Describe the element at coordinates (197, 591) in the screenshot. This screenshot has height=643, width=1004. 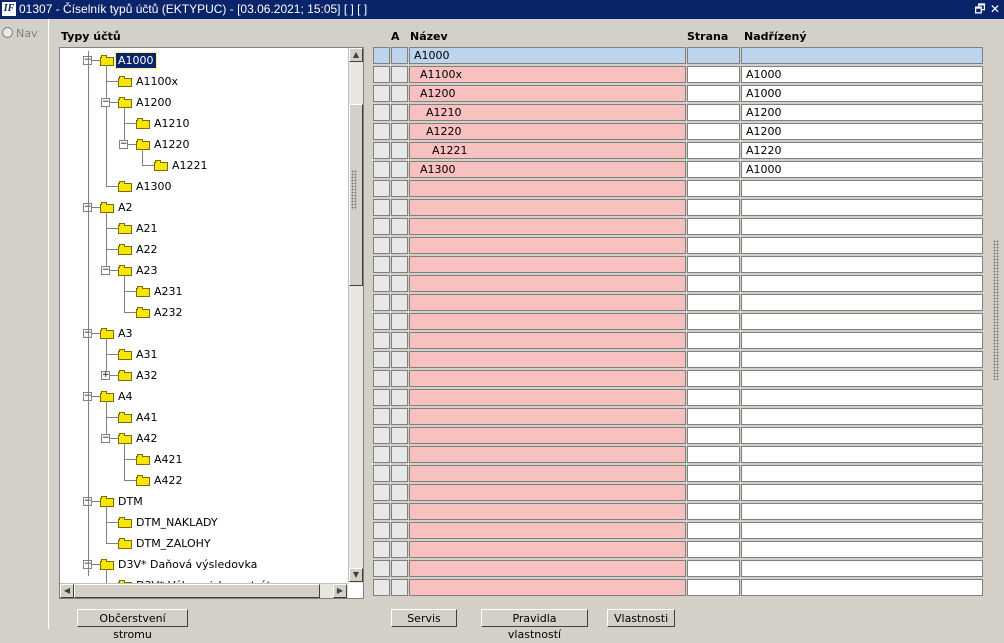
I see `tree-hscroll-thumb` at that location.